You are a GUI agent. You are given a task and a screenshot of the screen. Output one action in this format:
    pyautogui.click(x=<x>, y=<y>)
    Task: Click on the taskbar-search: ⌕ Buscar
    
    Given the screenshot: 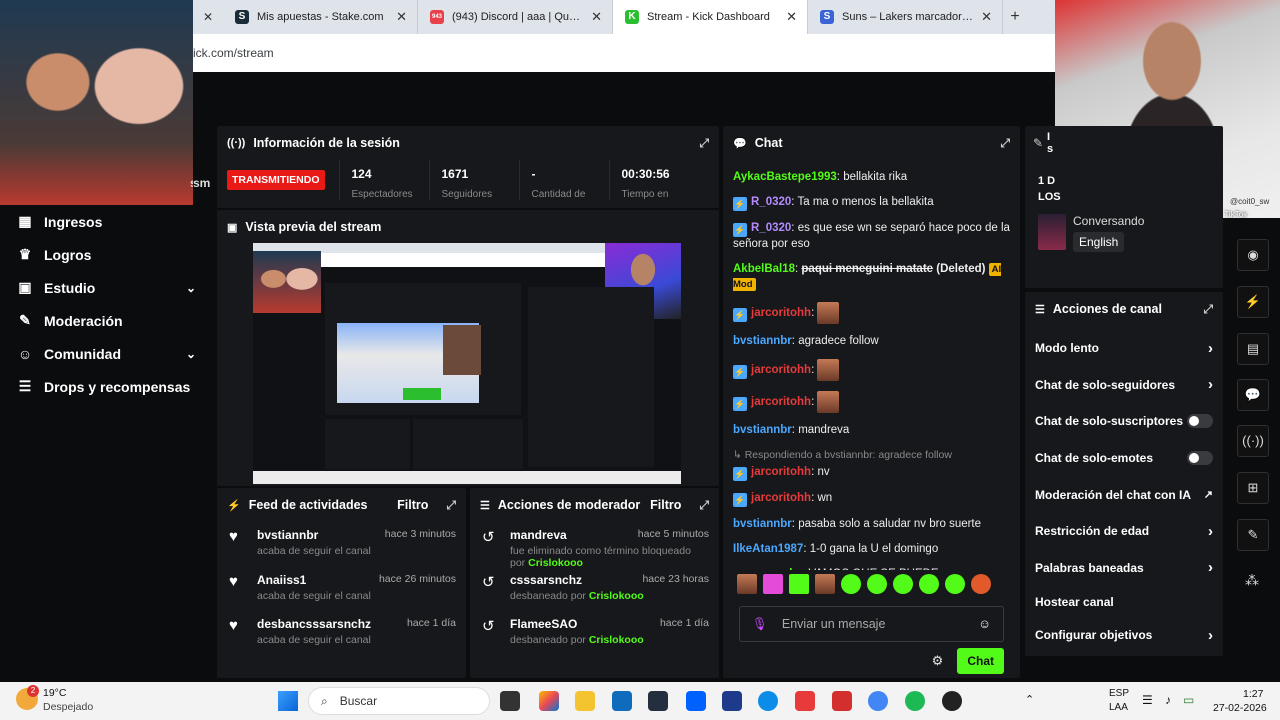 What is the action you would take?
    pyautogui.click(x=399, y=701)
    